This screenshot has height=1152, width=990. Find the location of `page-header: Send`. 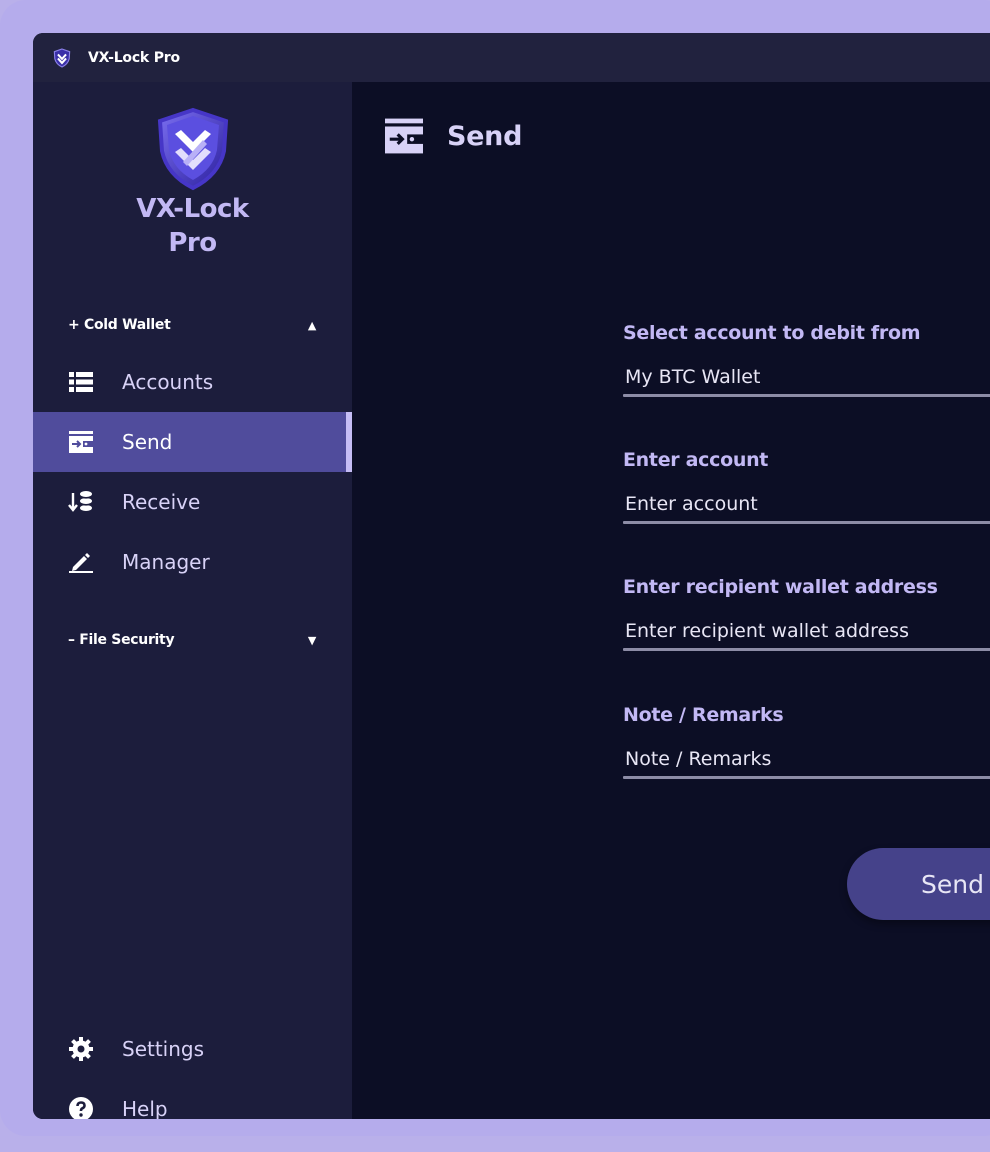

page-header: Send is located at coordinates (453, 136).